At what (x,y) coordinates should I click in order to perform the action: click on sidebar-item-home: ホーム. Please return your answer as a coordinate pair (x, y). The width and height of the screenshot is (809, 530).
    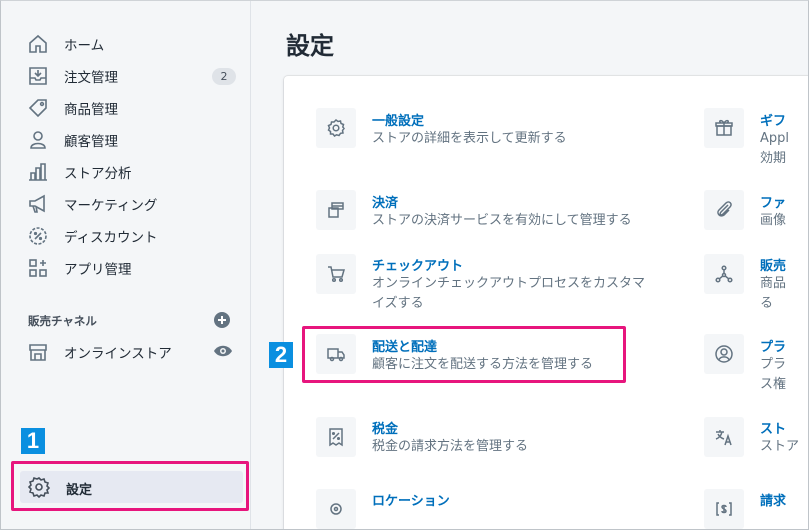
    Looking at the image, I should click on (126, 44).